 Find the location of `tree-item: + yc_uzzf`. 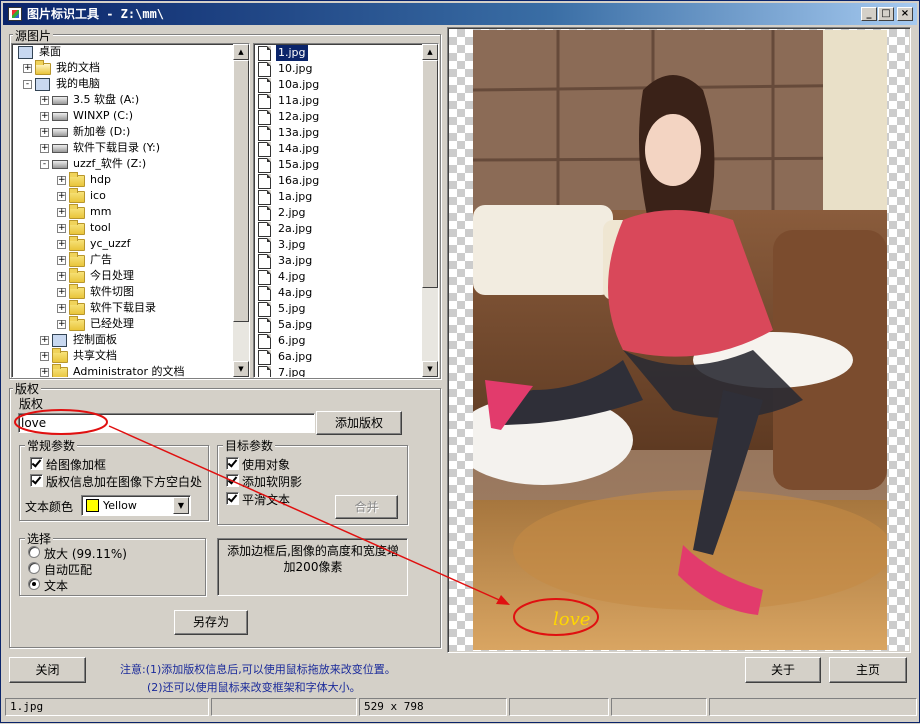

tree-item: + yc_uzzf is located at coordinates (122, 244).